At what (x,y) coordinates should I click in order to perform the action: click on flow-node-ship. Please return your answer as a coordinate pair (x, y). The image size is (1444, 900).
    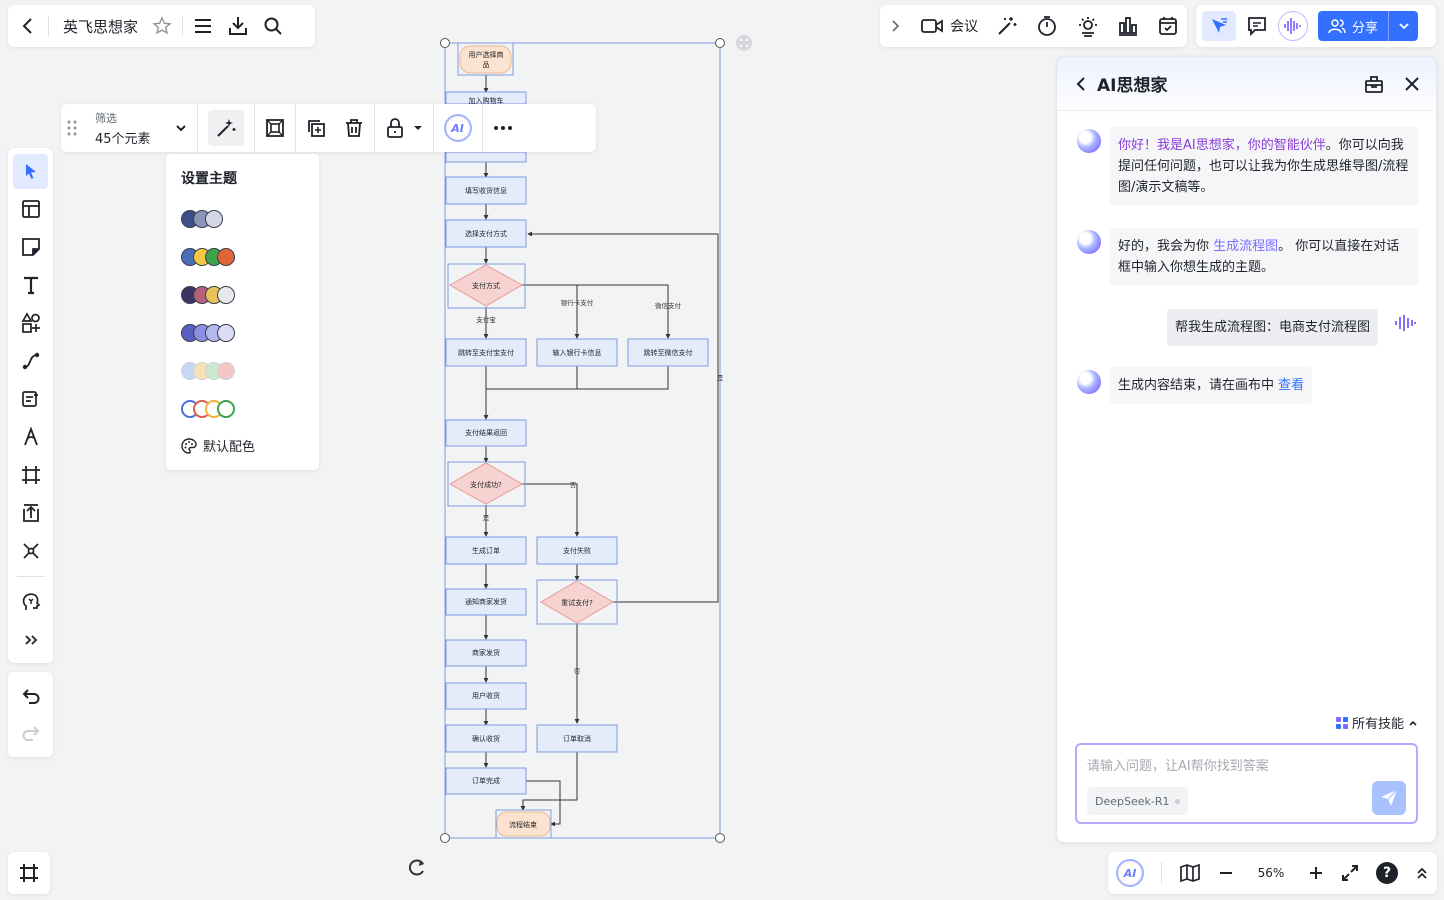
    Looking at the image, I should click on (486, 653).